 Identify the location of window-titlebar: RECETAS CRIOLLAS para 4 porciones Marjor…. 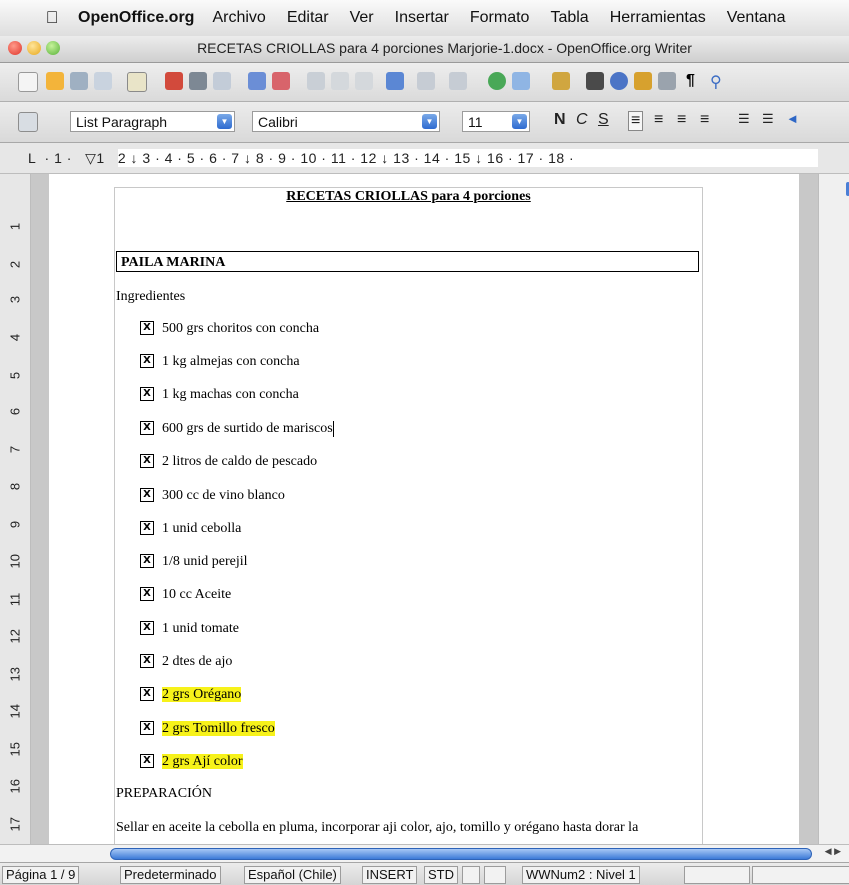
(424, 49).